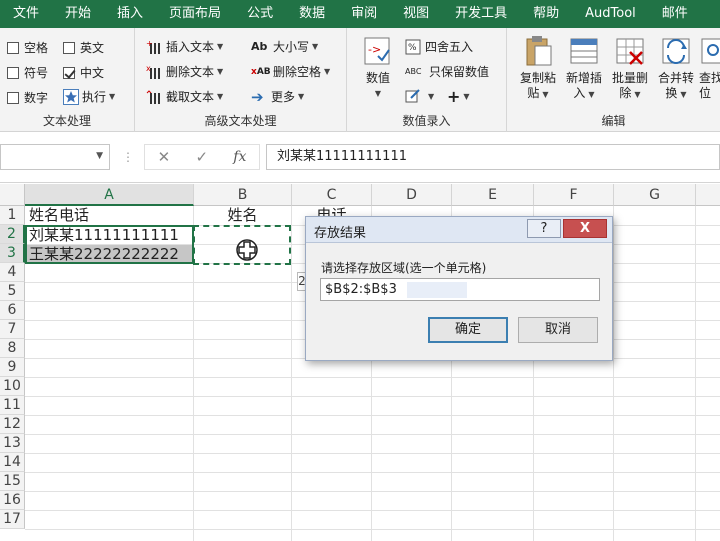  I want to click on row-header-2: 2, so click(12, 234).